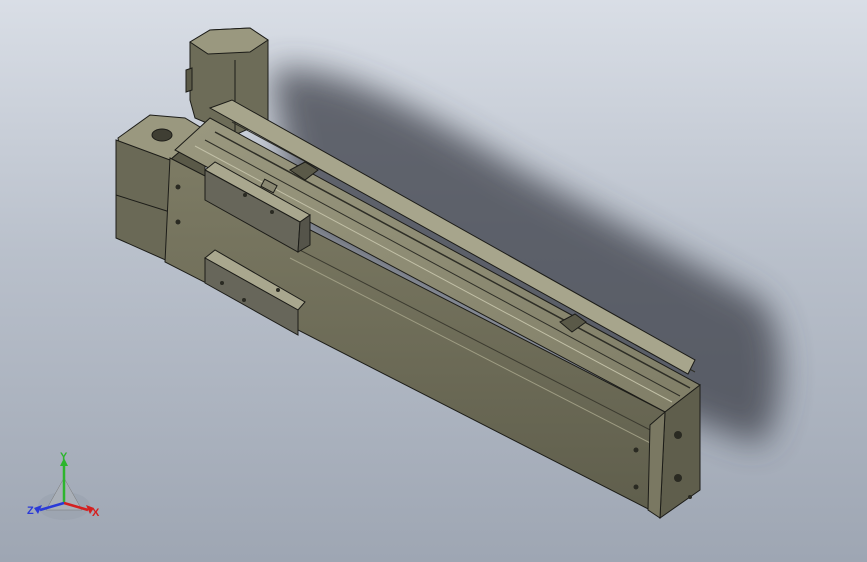 The height and width of the screenshot is (562, 867). I want to click on z-axis-label: Z, so click(30, 511).